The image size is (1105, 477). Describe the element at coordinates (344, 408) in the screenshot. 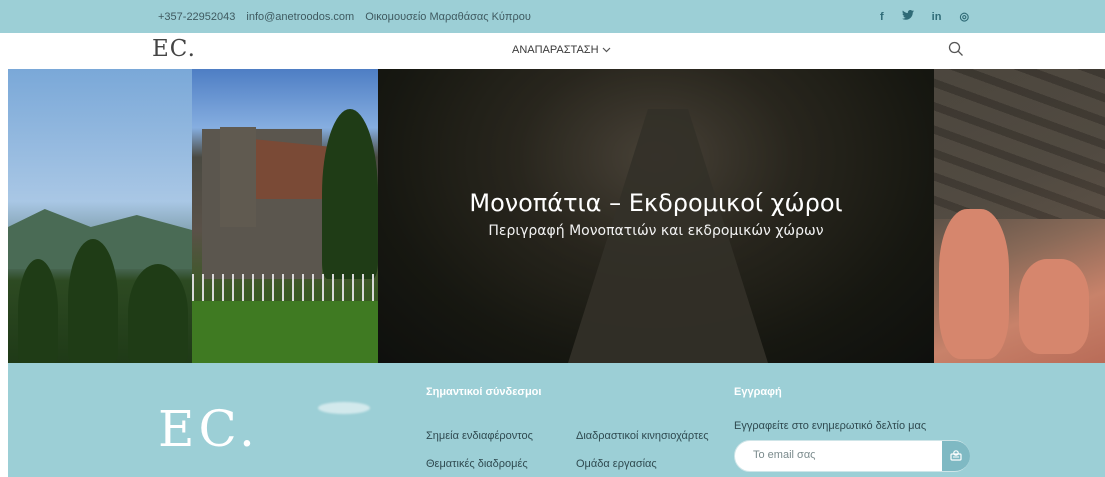

I see `decorative-cloud` at that location.